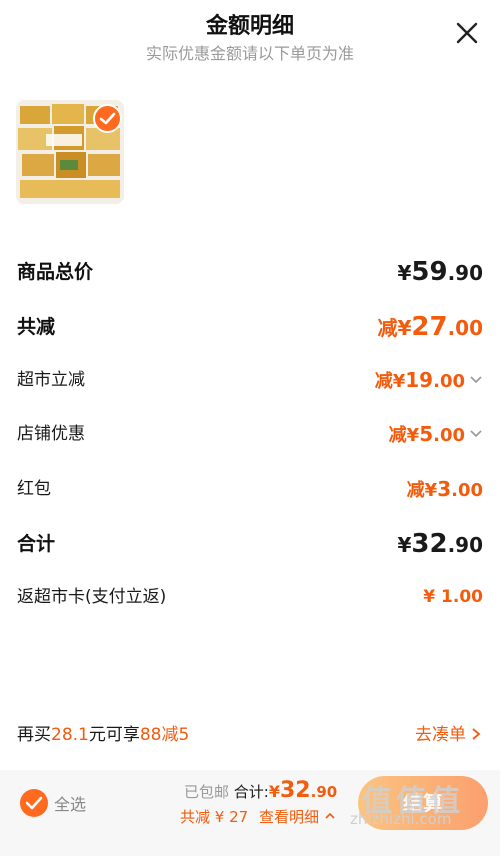 This screenshot has height=856, width=500. What do you see at coordinates (449, 732) in the screenshot?
I see `go-add-items-link: 去凑单` at bounding box center [449, 732].